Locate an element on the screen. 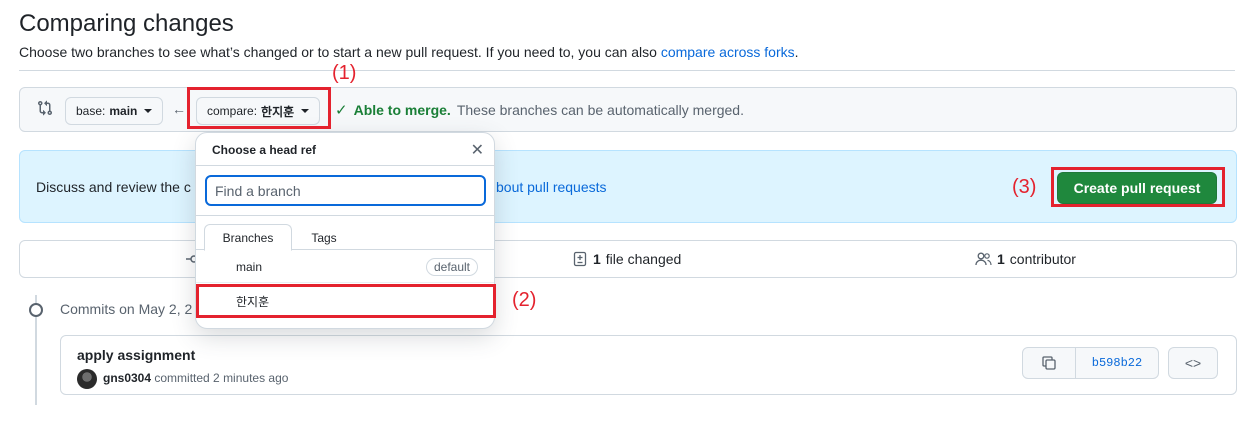 This screenshot has width=1254, height=422. browse-code-button: <> is located at coordinates (1193, 363).